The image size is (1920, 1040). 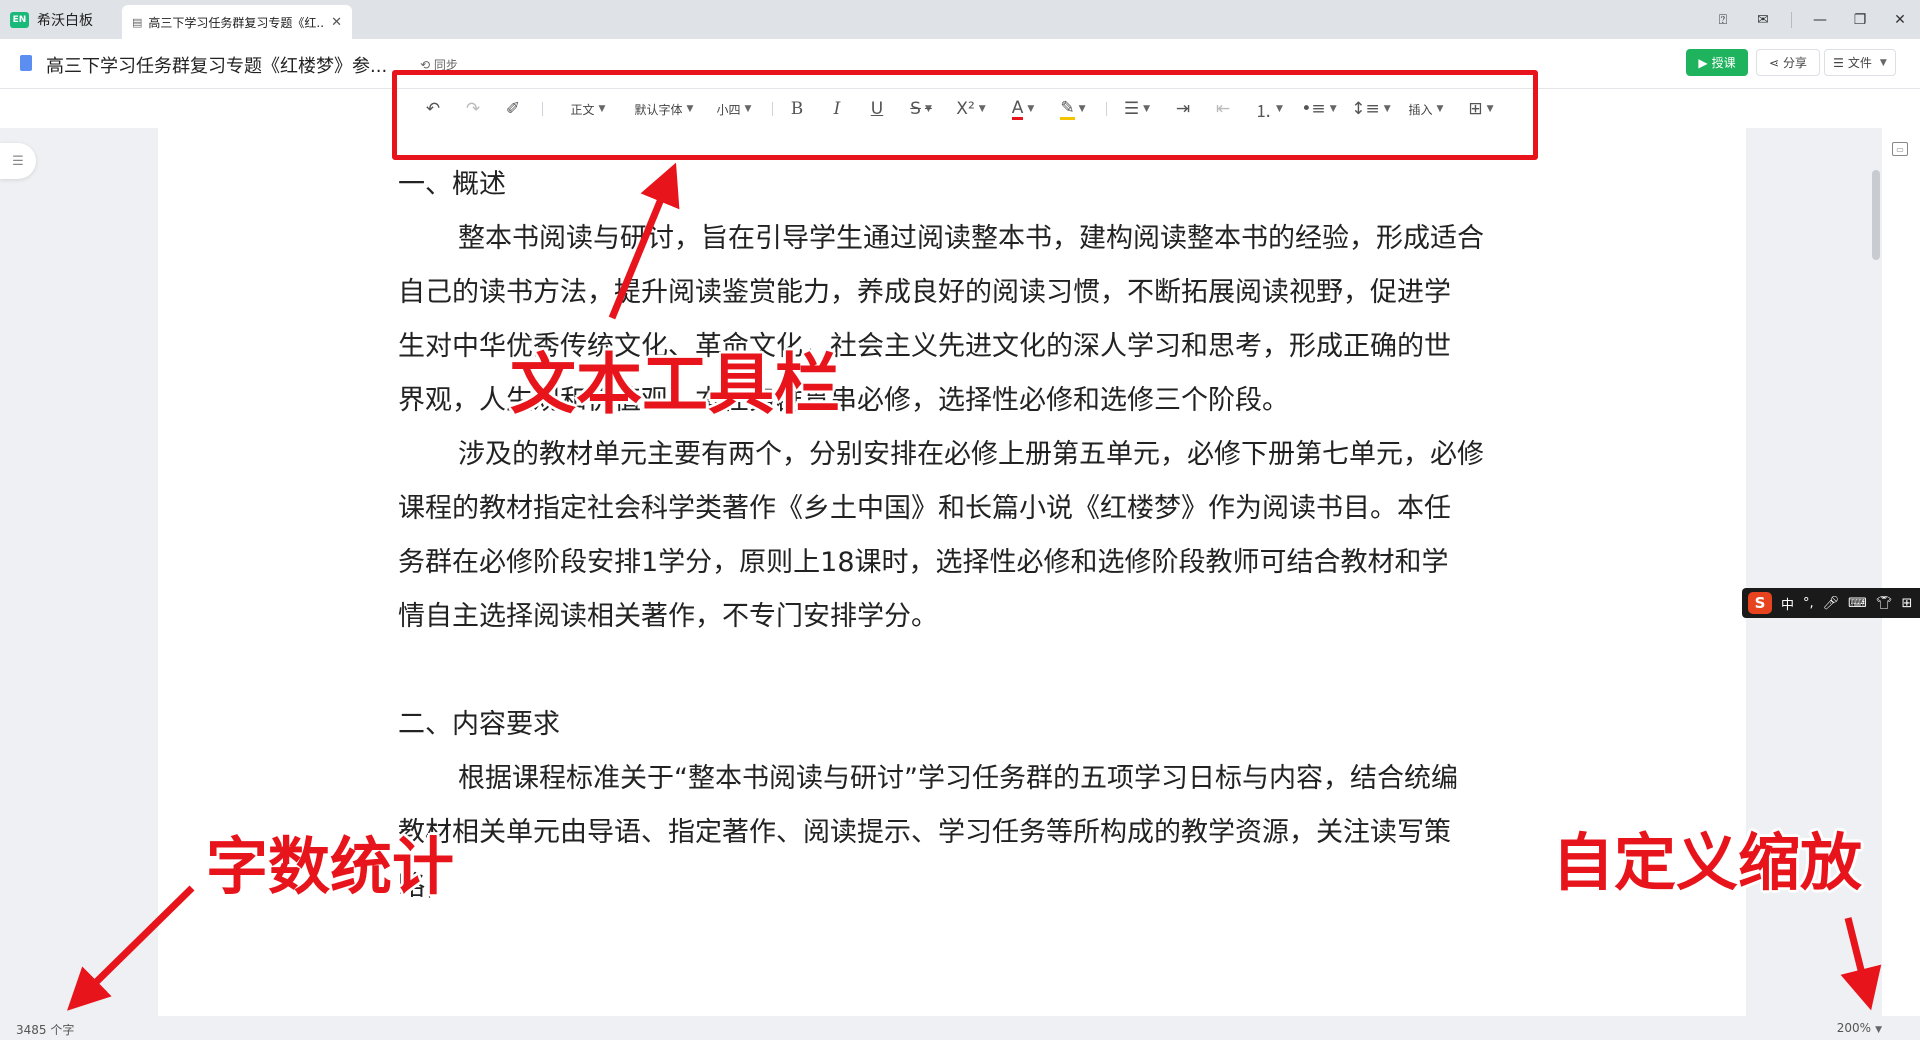 What do you see at coordinates (1787, 603) in the screenshot?
I see `ime-language: 中` at bounding box center [1787, 603].